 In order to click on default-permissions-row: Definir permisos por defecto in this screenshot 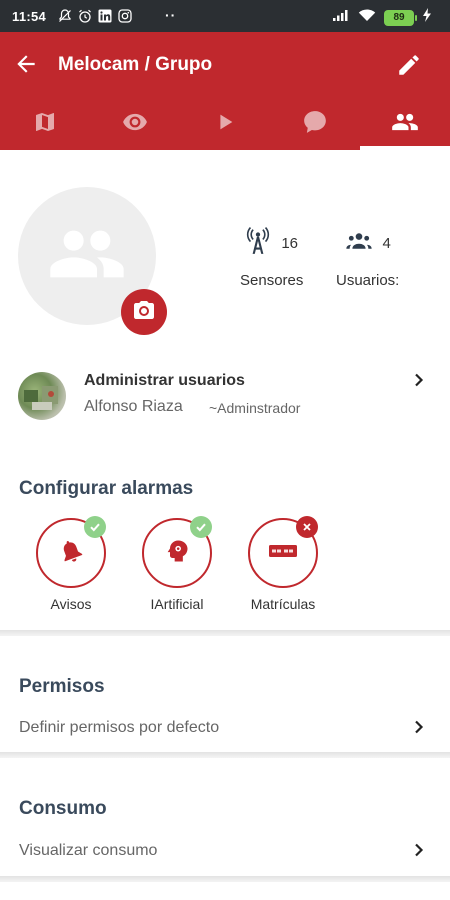, I will do `click(225, 728)`.